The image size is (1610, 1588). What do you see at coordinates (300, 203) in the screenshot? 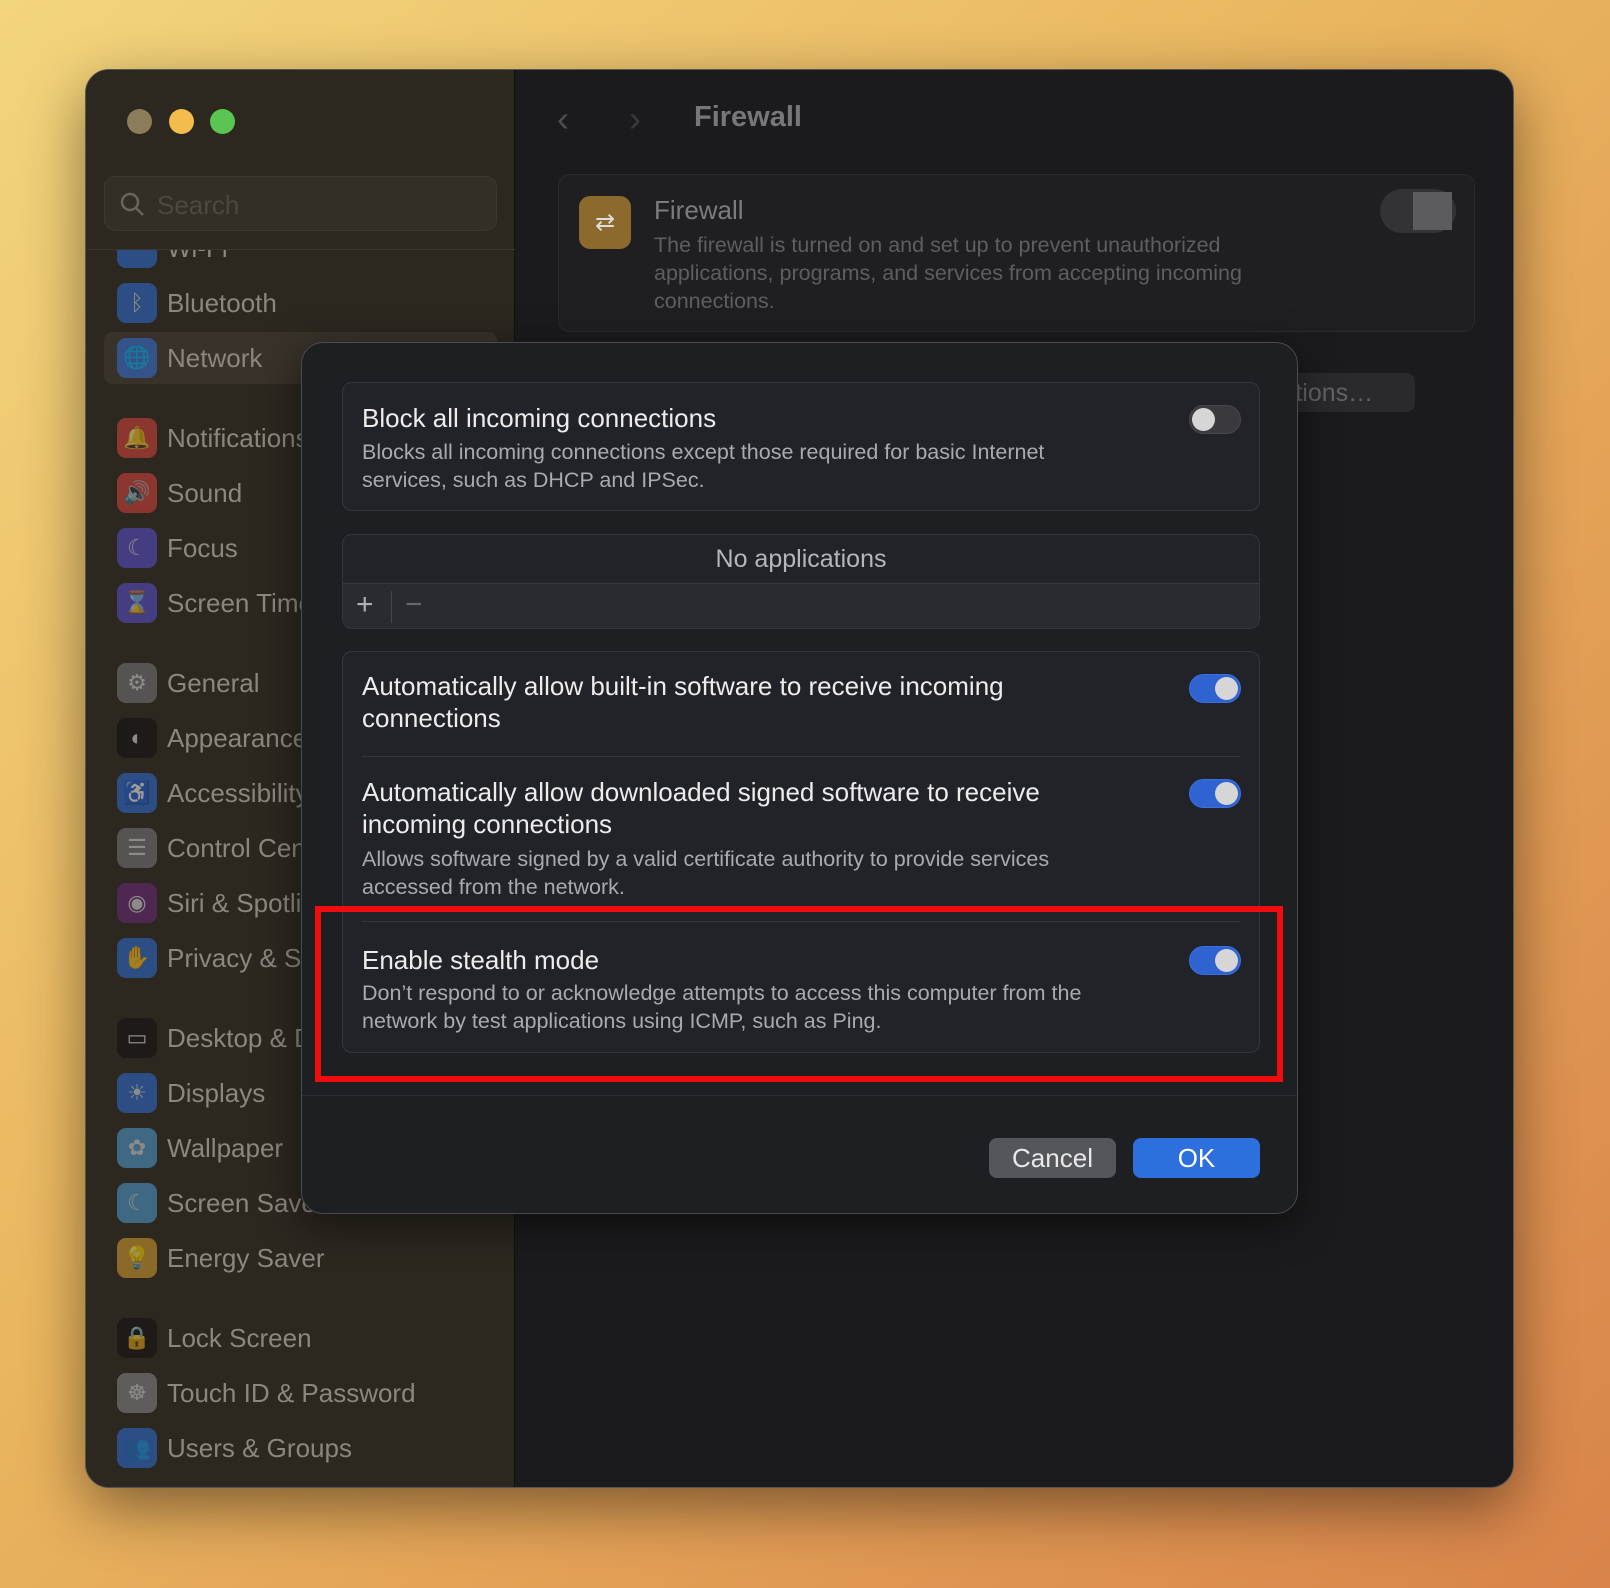
I see `search-input: Search` at bounding box center [300, 203].